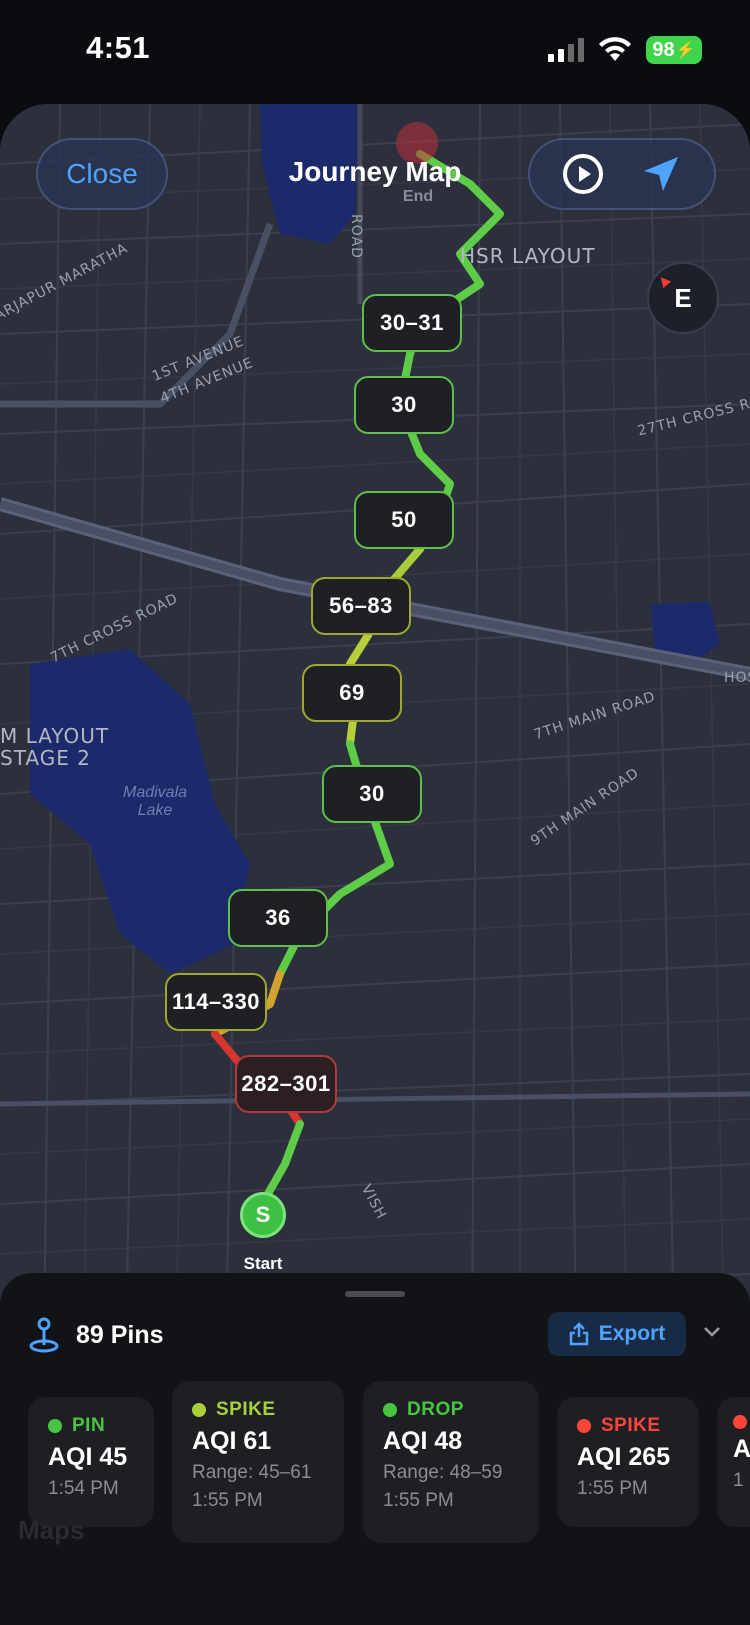 The image size is (750, 1625). Describe the element at coordinates (232, 1441) in the screenshot. I see `pin-card-aqi: AQI 61` at that location.